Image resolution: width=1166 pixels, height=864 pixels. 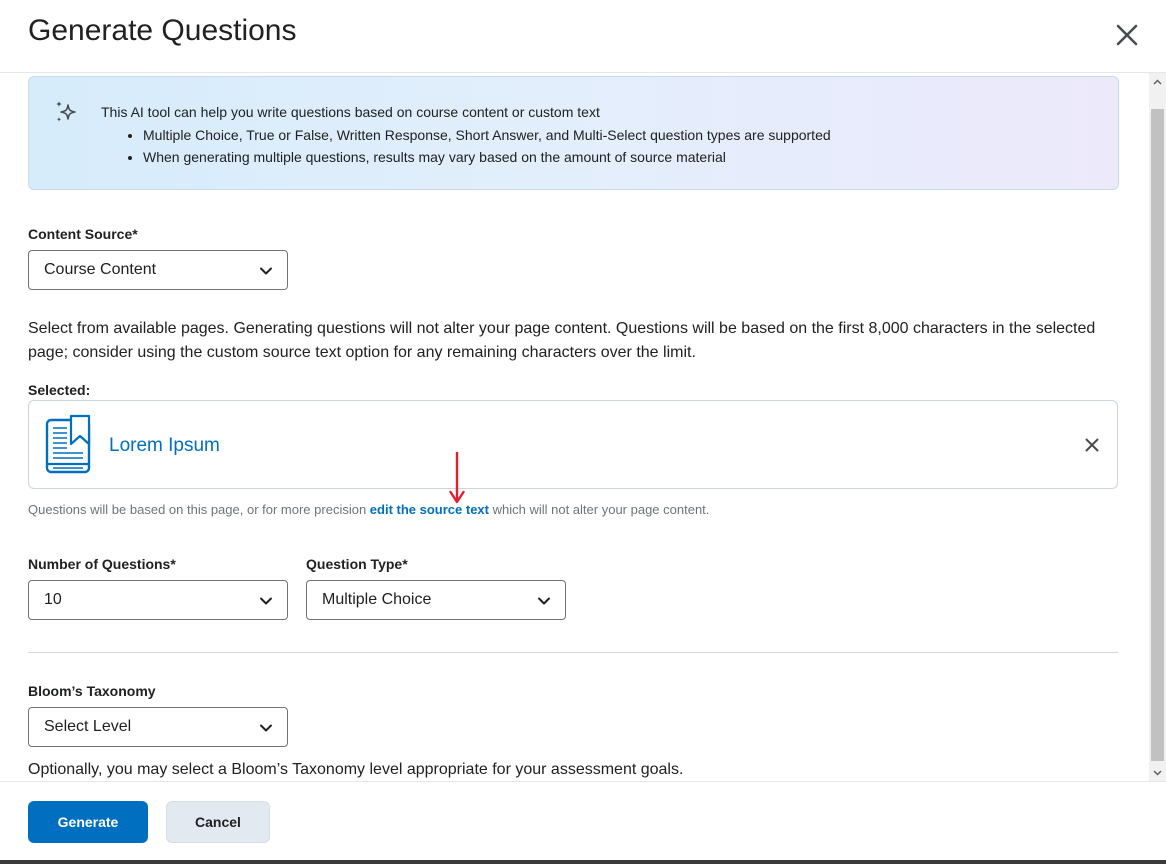 What do you see at coordinates (100, 269) in the screenshot?
I see `content-source-value: Course Content` at bounding box center [100, 269].